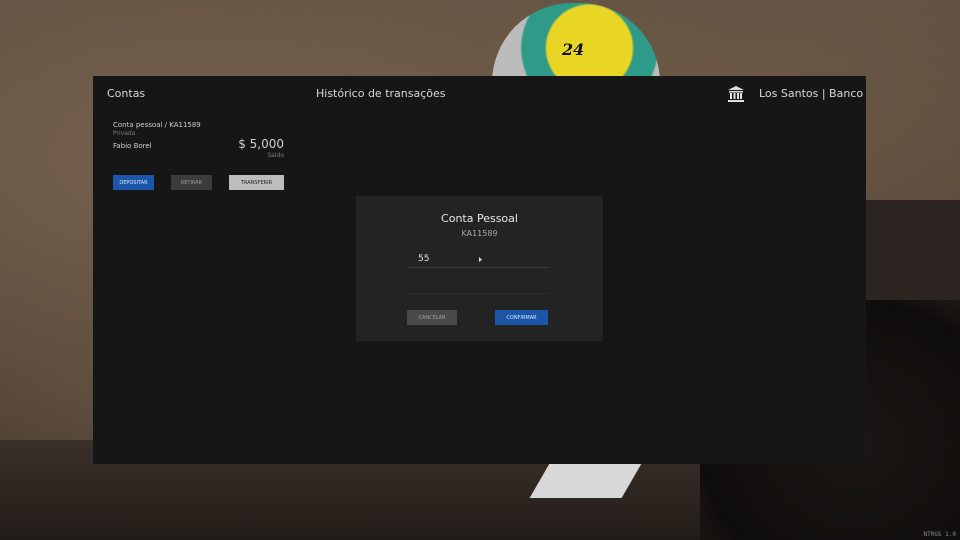 The width and height of the screenshot is (960, 540). What do you see at coordinates (124, 133) in the screenshot?
I see `account-type: Privada` at bounding box center [124, 133].